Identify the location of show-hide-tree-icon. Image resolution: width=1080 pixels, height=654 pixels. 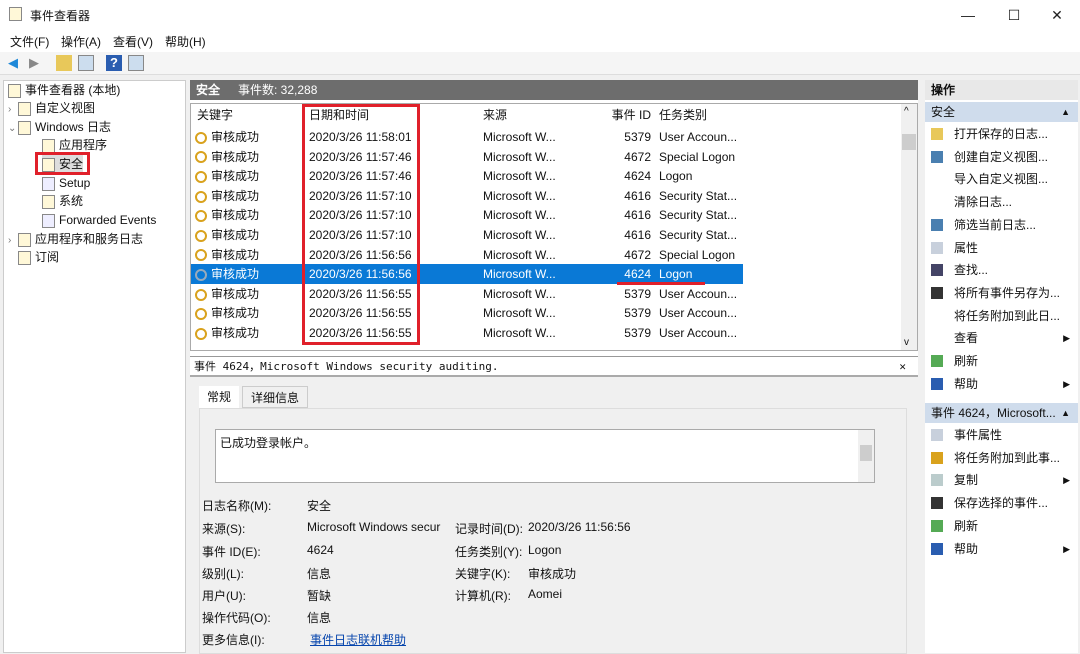
(86, 63).